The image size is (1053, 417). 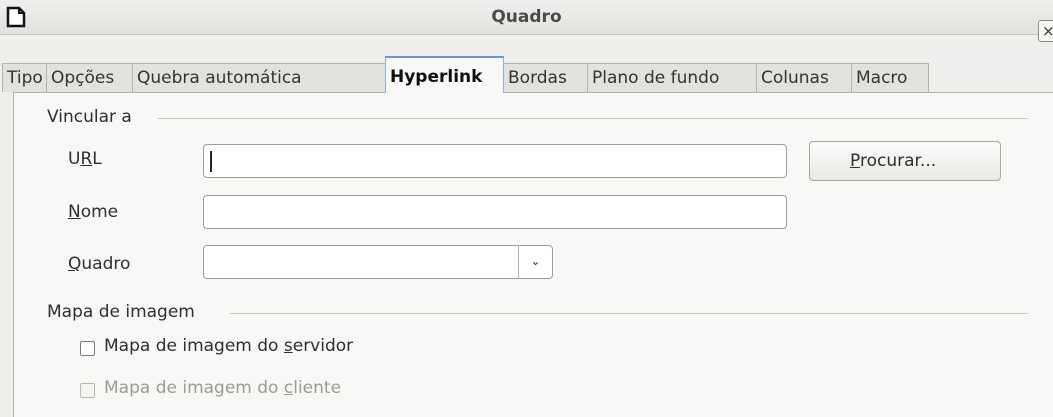 What do you see at coordinates (228, 346) in the screenshot?
I see `server-map-label: Mapa de imagem do servidor` at bounding box center [228, 346].